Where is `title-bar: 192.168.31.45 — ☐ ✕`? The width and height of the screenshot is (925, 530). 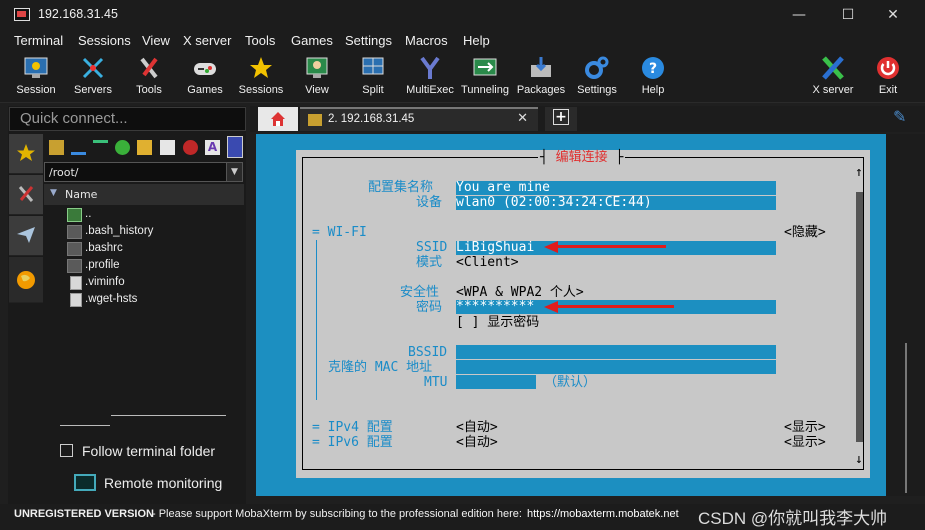 title-bar: 192.168.31.45 — ☐ ✕ is located at coordinates (462, 15).